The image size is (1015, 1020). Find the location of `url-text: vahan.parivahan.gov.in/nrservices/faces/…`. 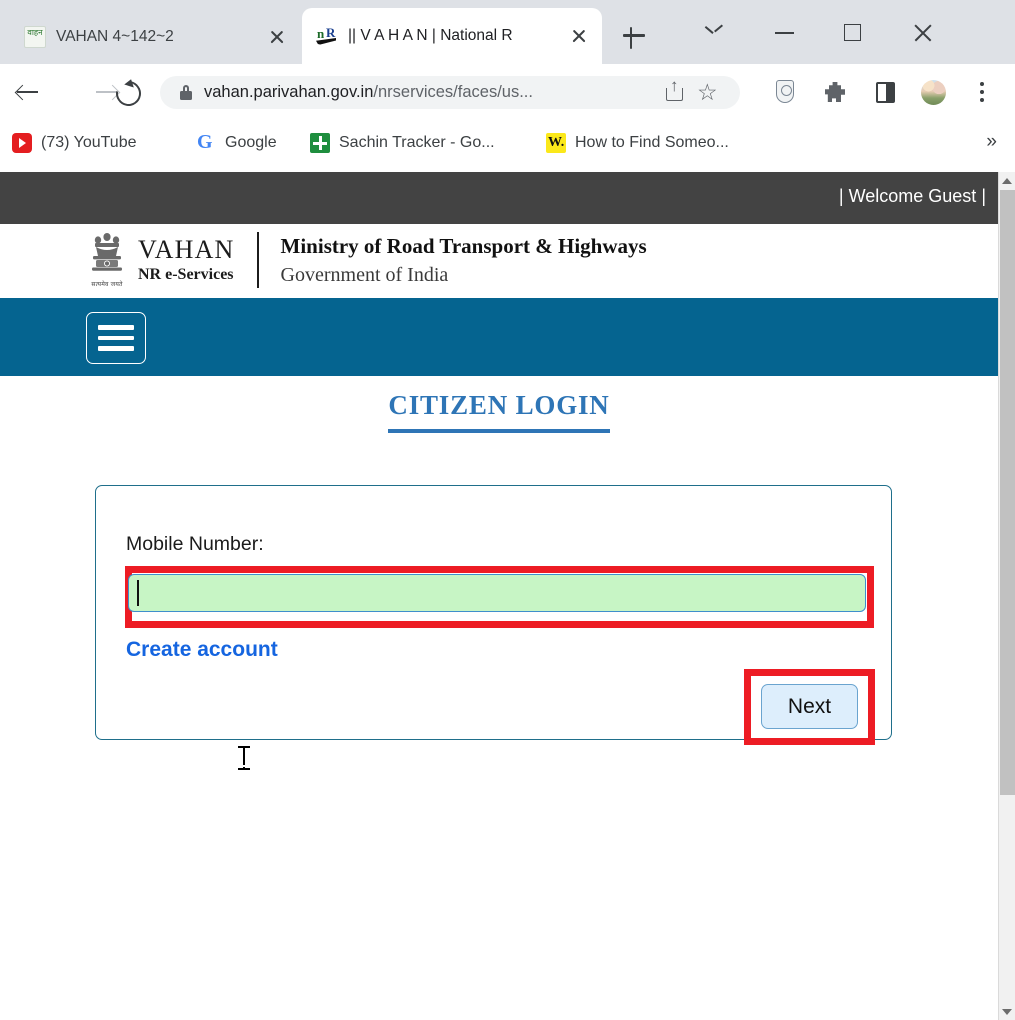

url-text: vahan.parivahan.gov.in/nrservices/faces/… is located at coordinates (432, 92).